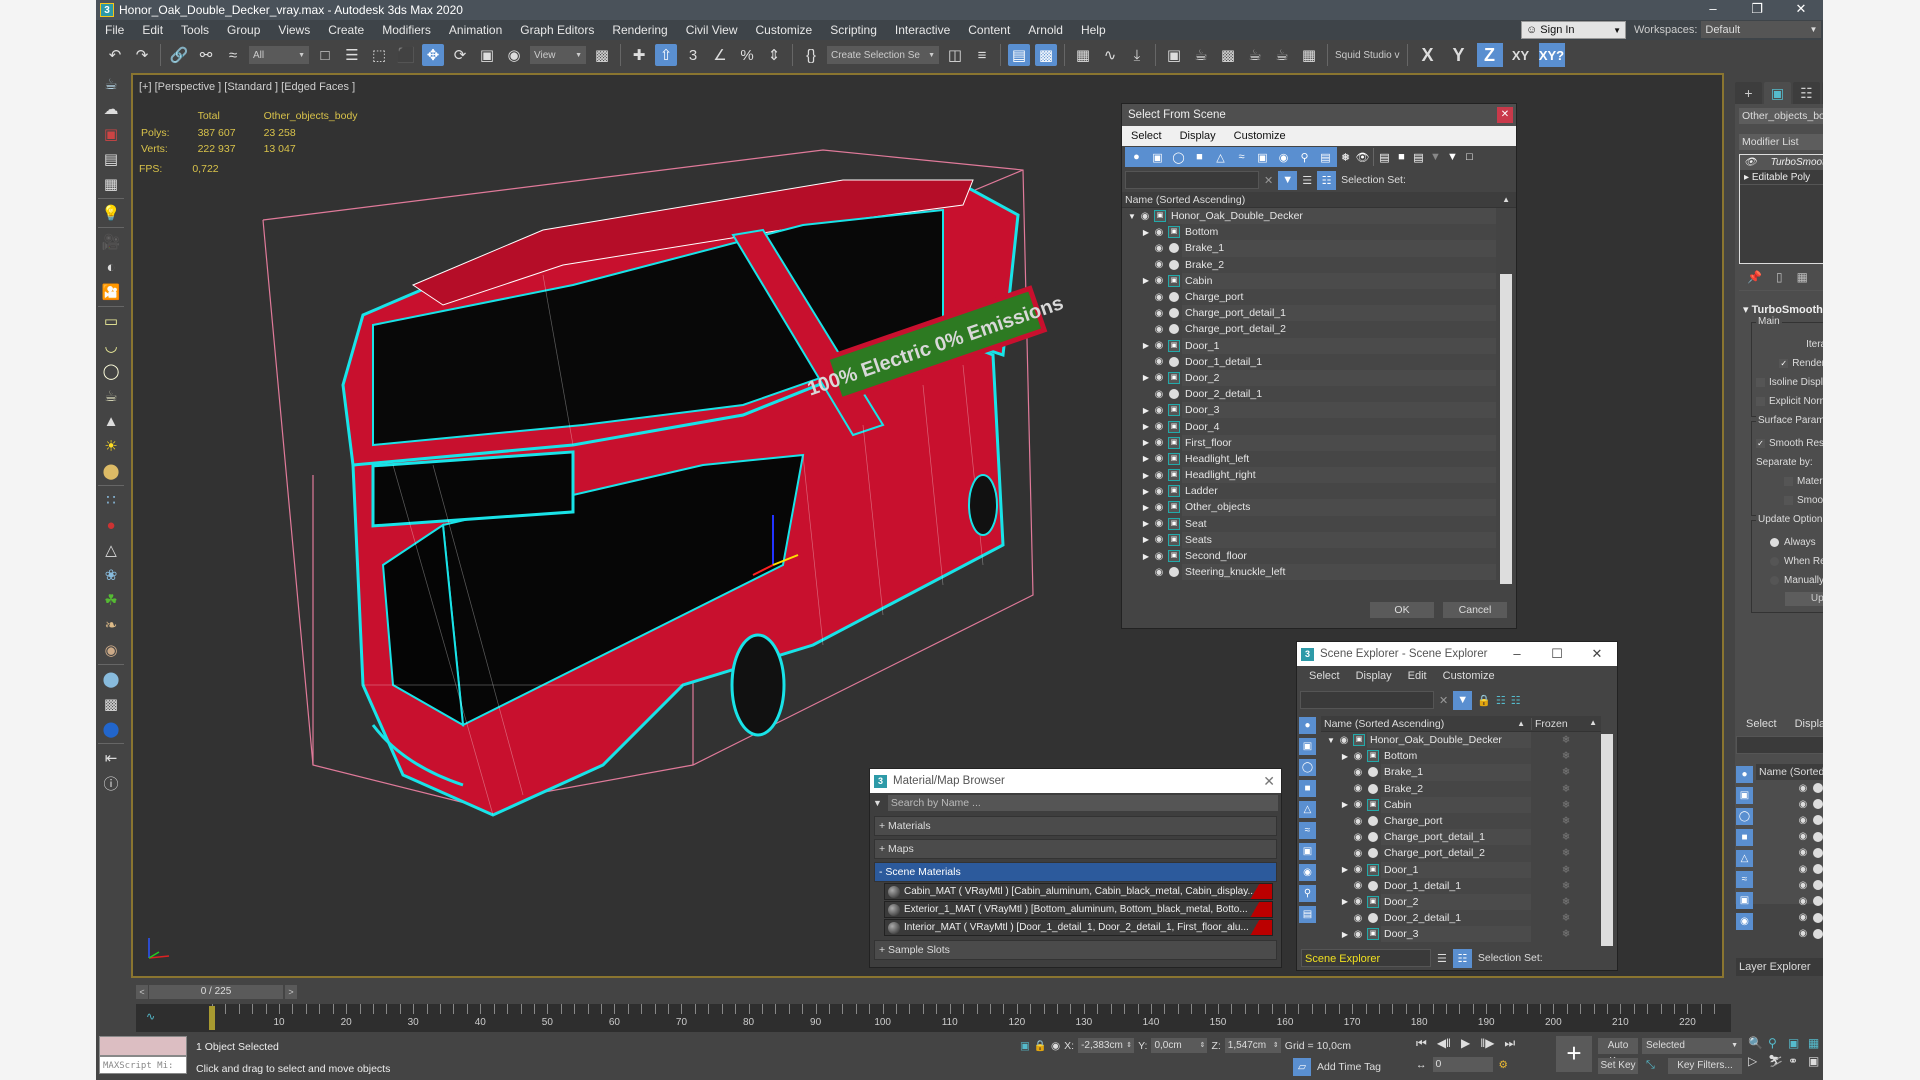 The width and height of the screenshot is (1920, 1080). Describe the element at coordinates (1789, 901) in the screenshot. I see `layer-tree-row: ◉Other_objects_refle` at that location.